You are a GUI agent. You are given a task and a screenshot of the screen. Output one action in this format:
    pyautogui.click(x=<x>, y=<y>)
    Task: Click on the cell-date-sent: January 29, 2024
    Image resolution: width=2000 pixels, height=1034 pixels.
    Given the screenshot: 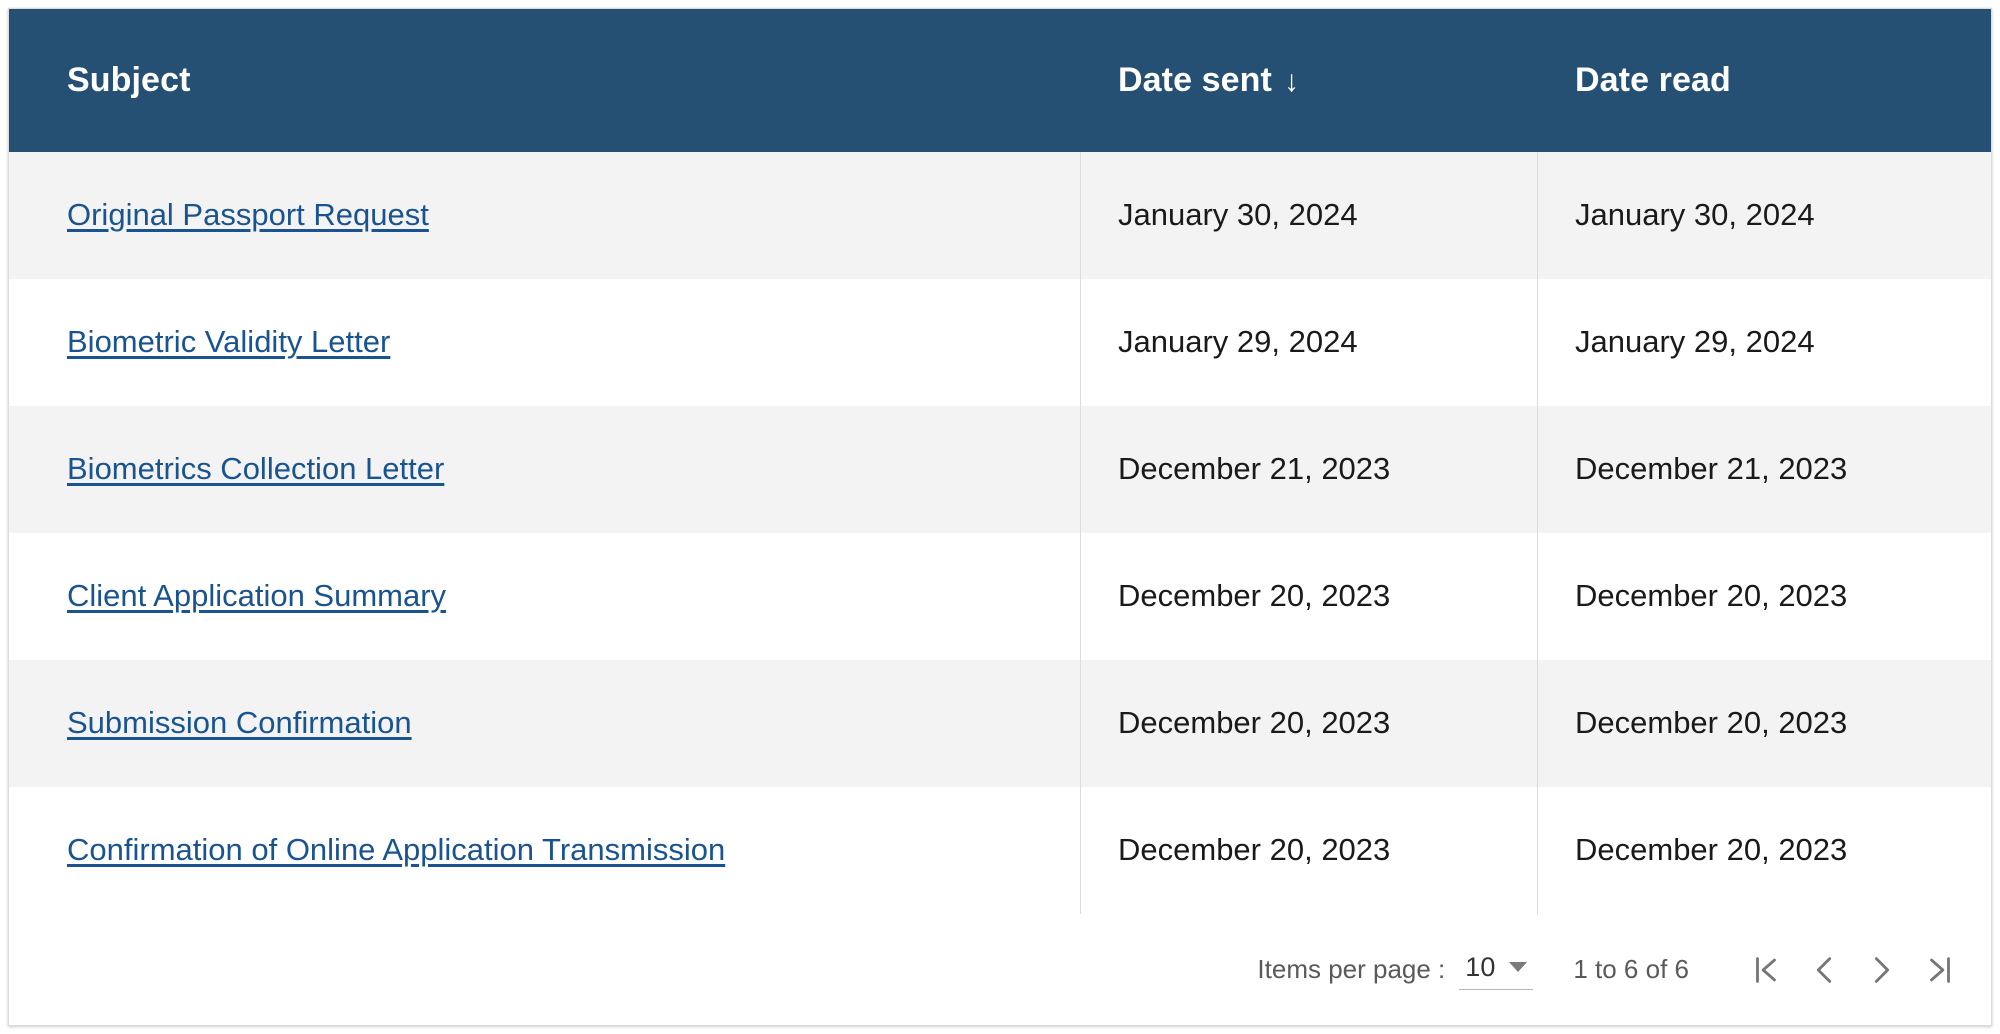 What is the action you would take?
    pyautogui.click(x=1309, y=342)
    